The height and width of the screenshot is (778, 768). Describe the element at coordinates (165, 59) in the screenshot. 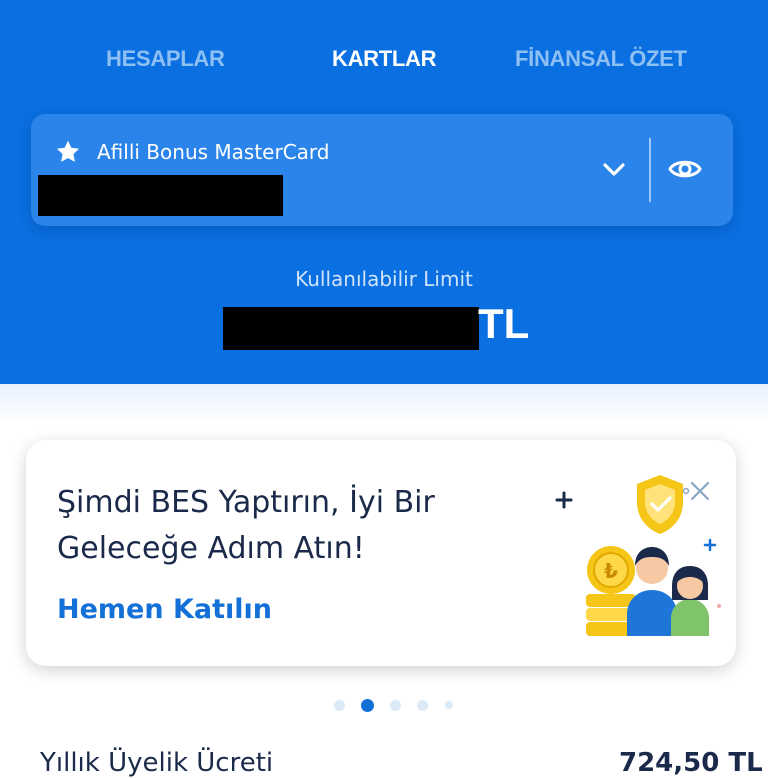

I see `tab-hesaplar: HESAPLAR` at that location.